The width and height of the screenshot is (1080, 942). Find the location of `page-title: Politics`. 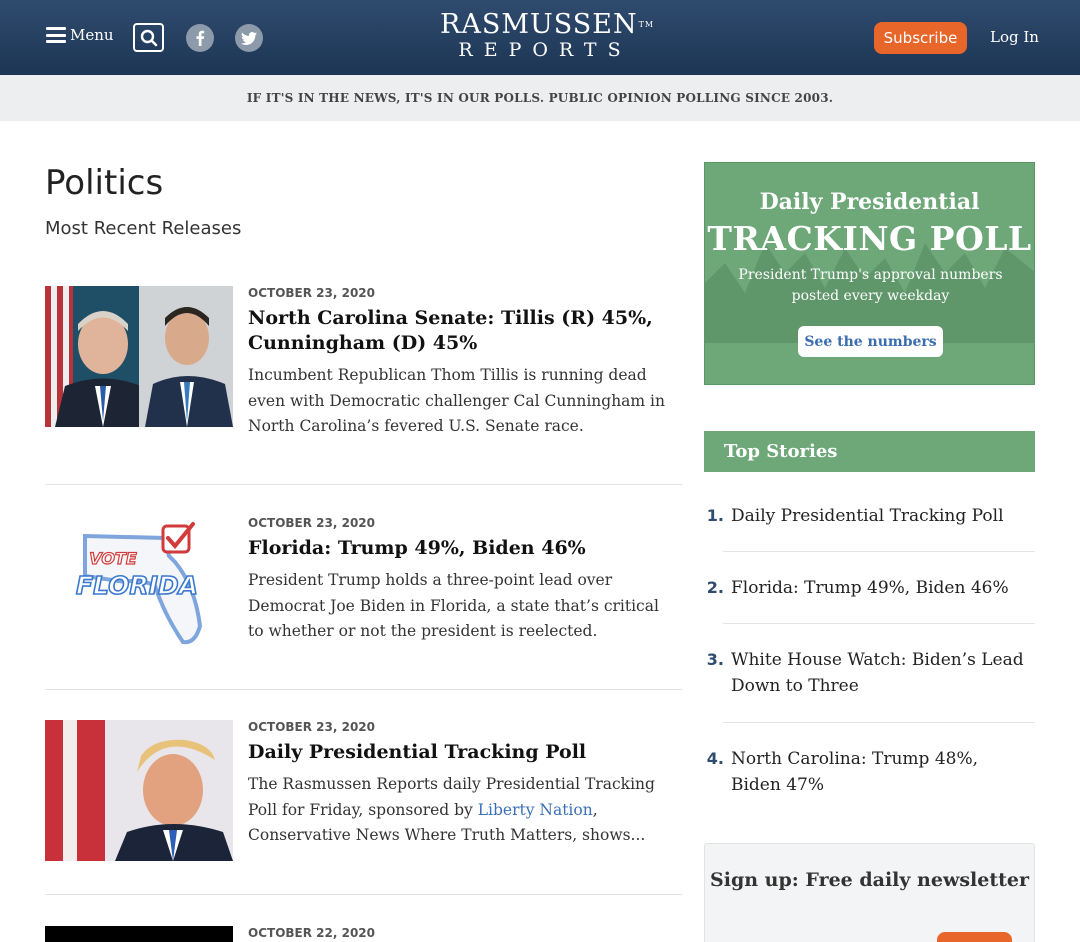

page-title: Politics is located at coordinates (104, 183).